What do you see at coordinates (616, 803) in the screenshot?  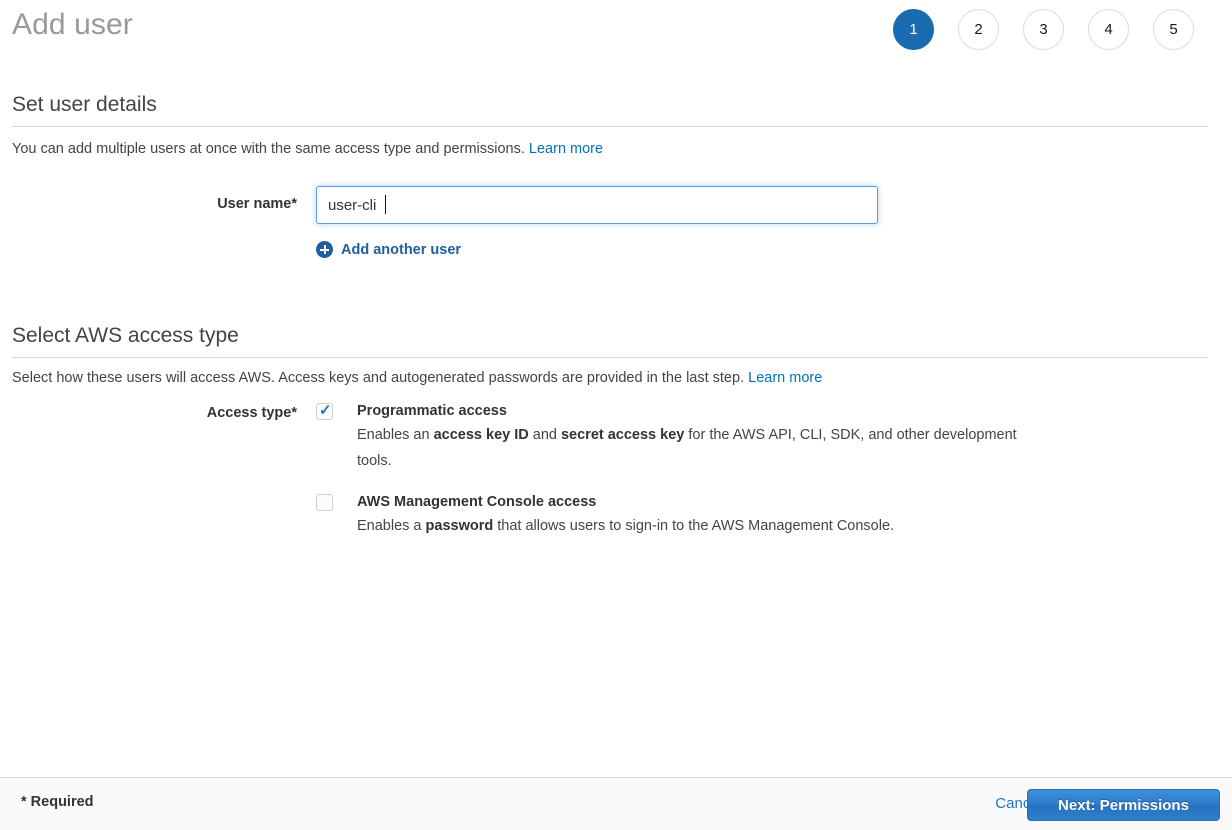 I see `footer-bar: * Required Cancel Next: Permissions` at bounding box center [616, 803].